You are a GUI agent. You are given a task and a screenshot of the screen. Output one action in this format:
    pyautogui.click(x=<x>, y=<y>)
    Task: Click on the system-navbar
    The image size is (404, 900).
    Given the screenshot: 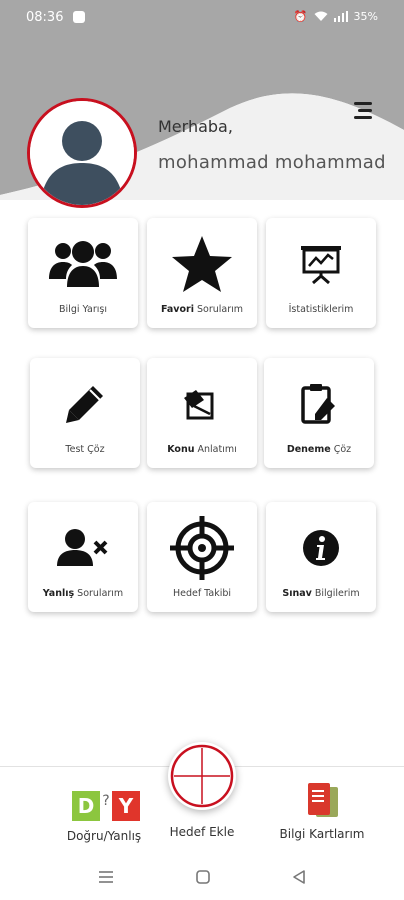 What is the action you would take?
    pyautogui.click(x=202, y=880)
    